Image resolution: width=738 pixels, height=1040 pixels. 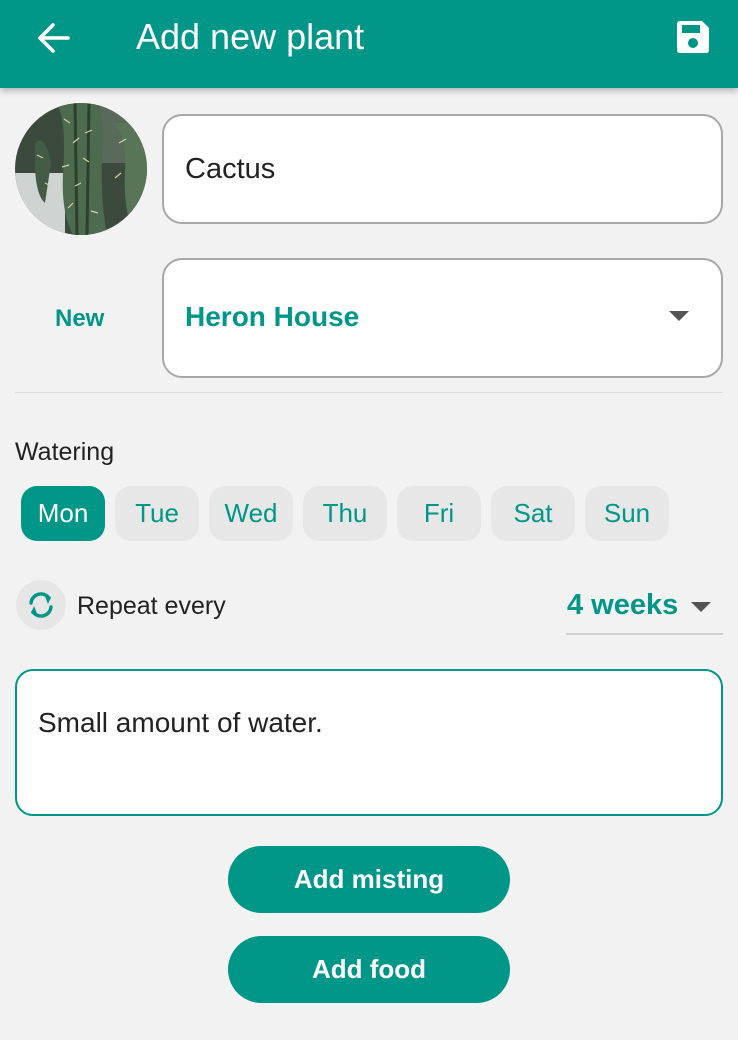 I want to click on day-chip-tue: Tue, so click(x=157, y=513).